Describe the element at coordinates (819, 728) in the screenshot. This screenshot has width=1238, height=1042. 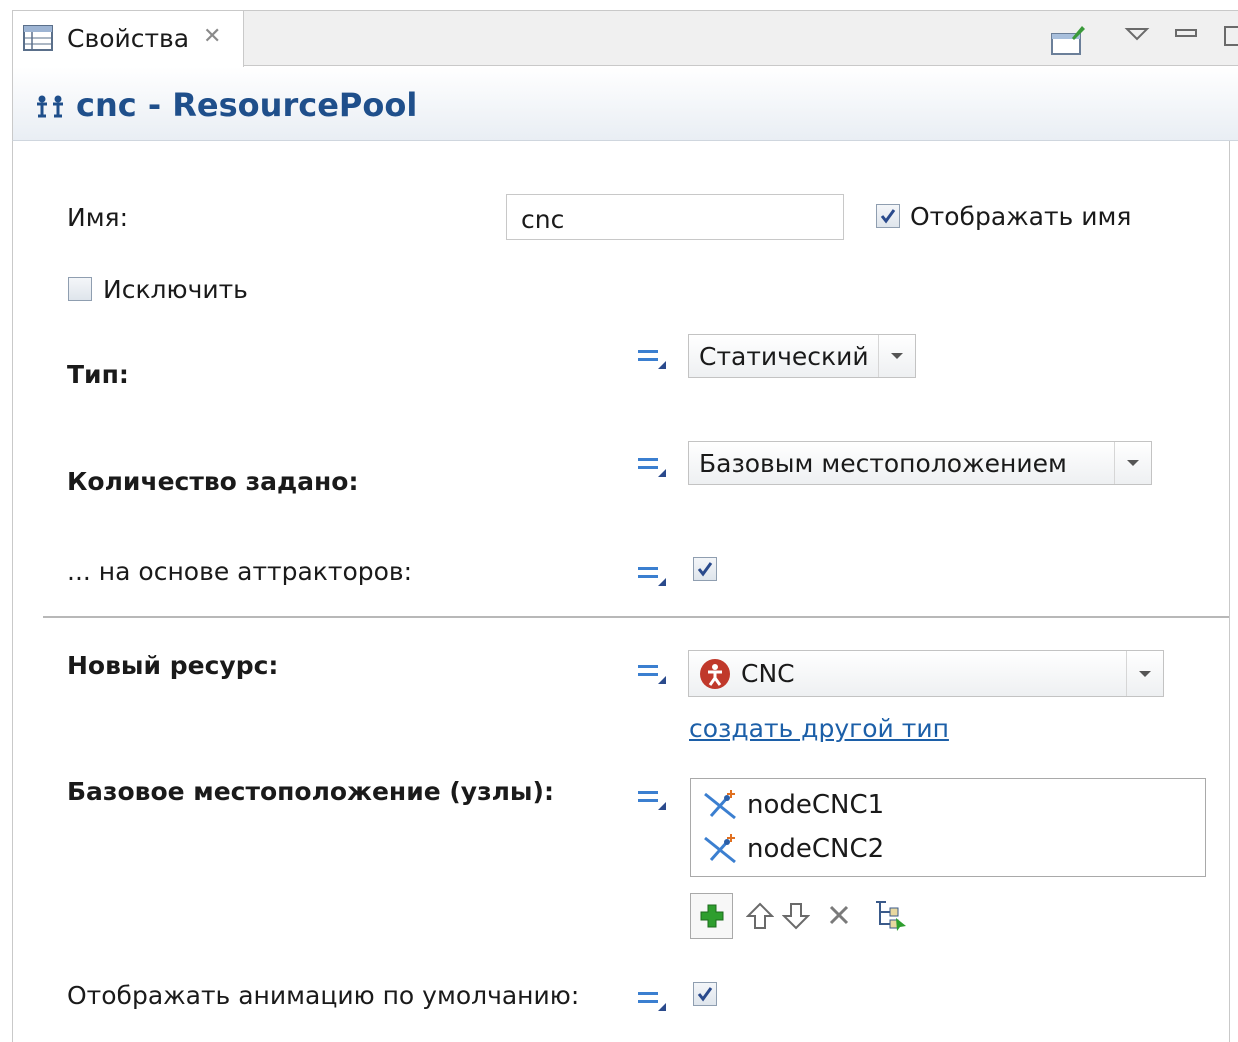
I see `create-type-link: создать другой тип` at that location.